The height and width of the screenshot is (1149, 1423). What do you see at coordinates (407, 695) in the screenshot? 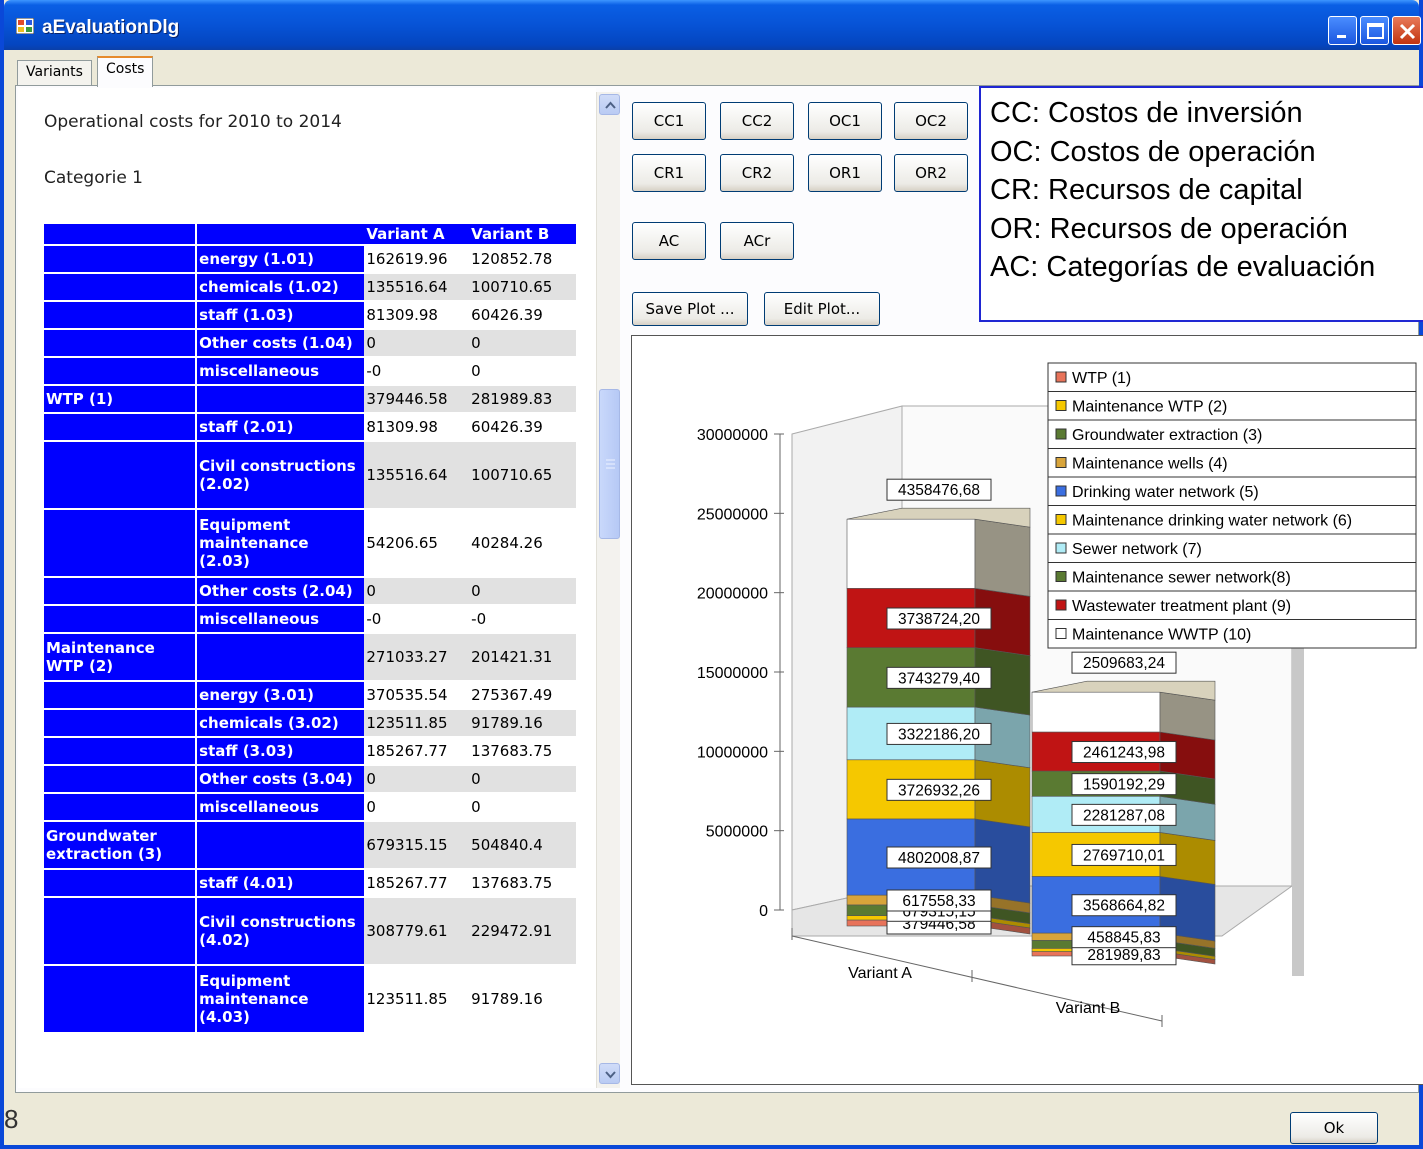
I see `variant-a-cell: 370535.54` at bounding box center [407, 695].